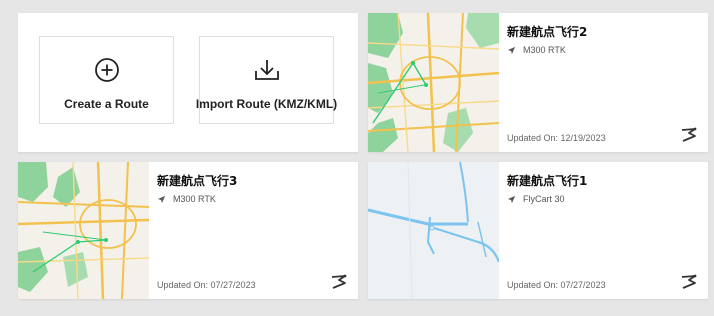 The width and height of the screenshot is (714, 316). What do you see at coordinates (544, 199) in the screenshot?
I see `aircraft-name: FlyCart 30` at bounding box center [544, 199].